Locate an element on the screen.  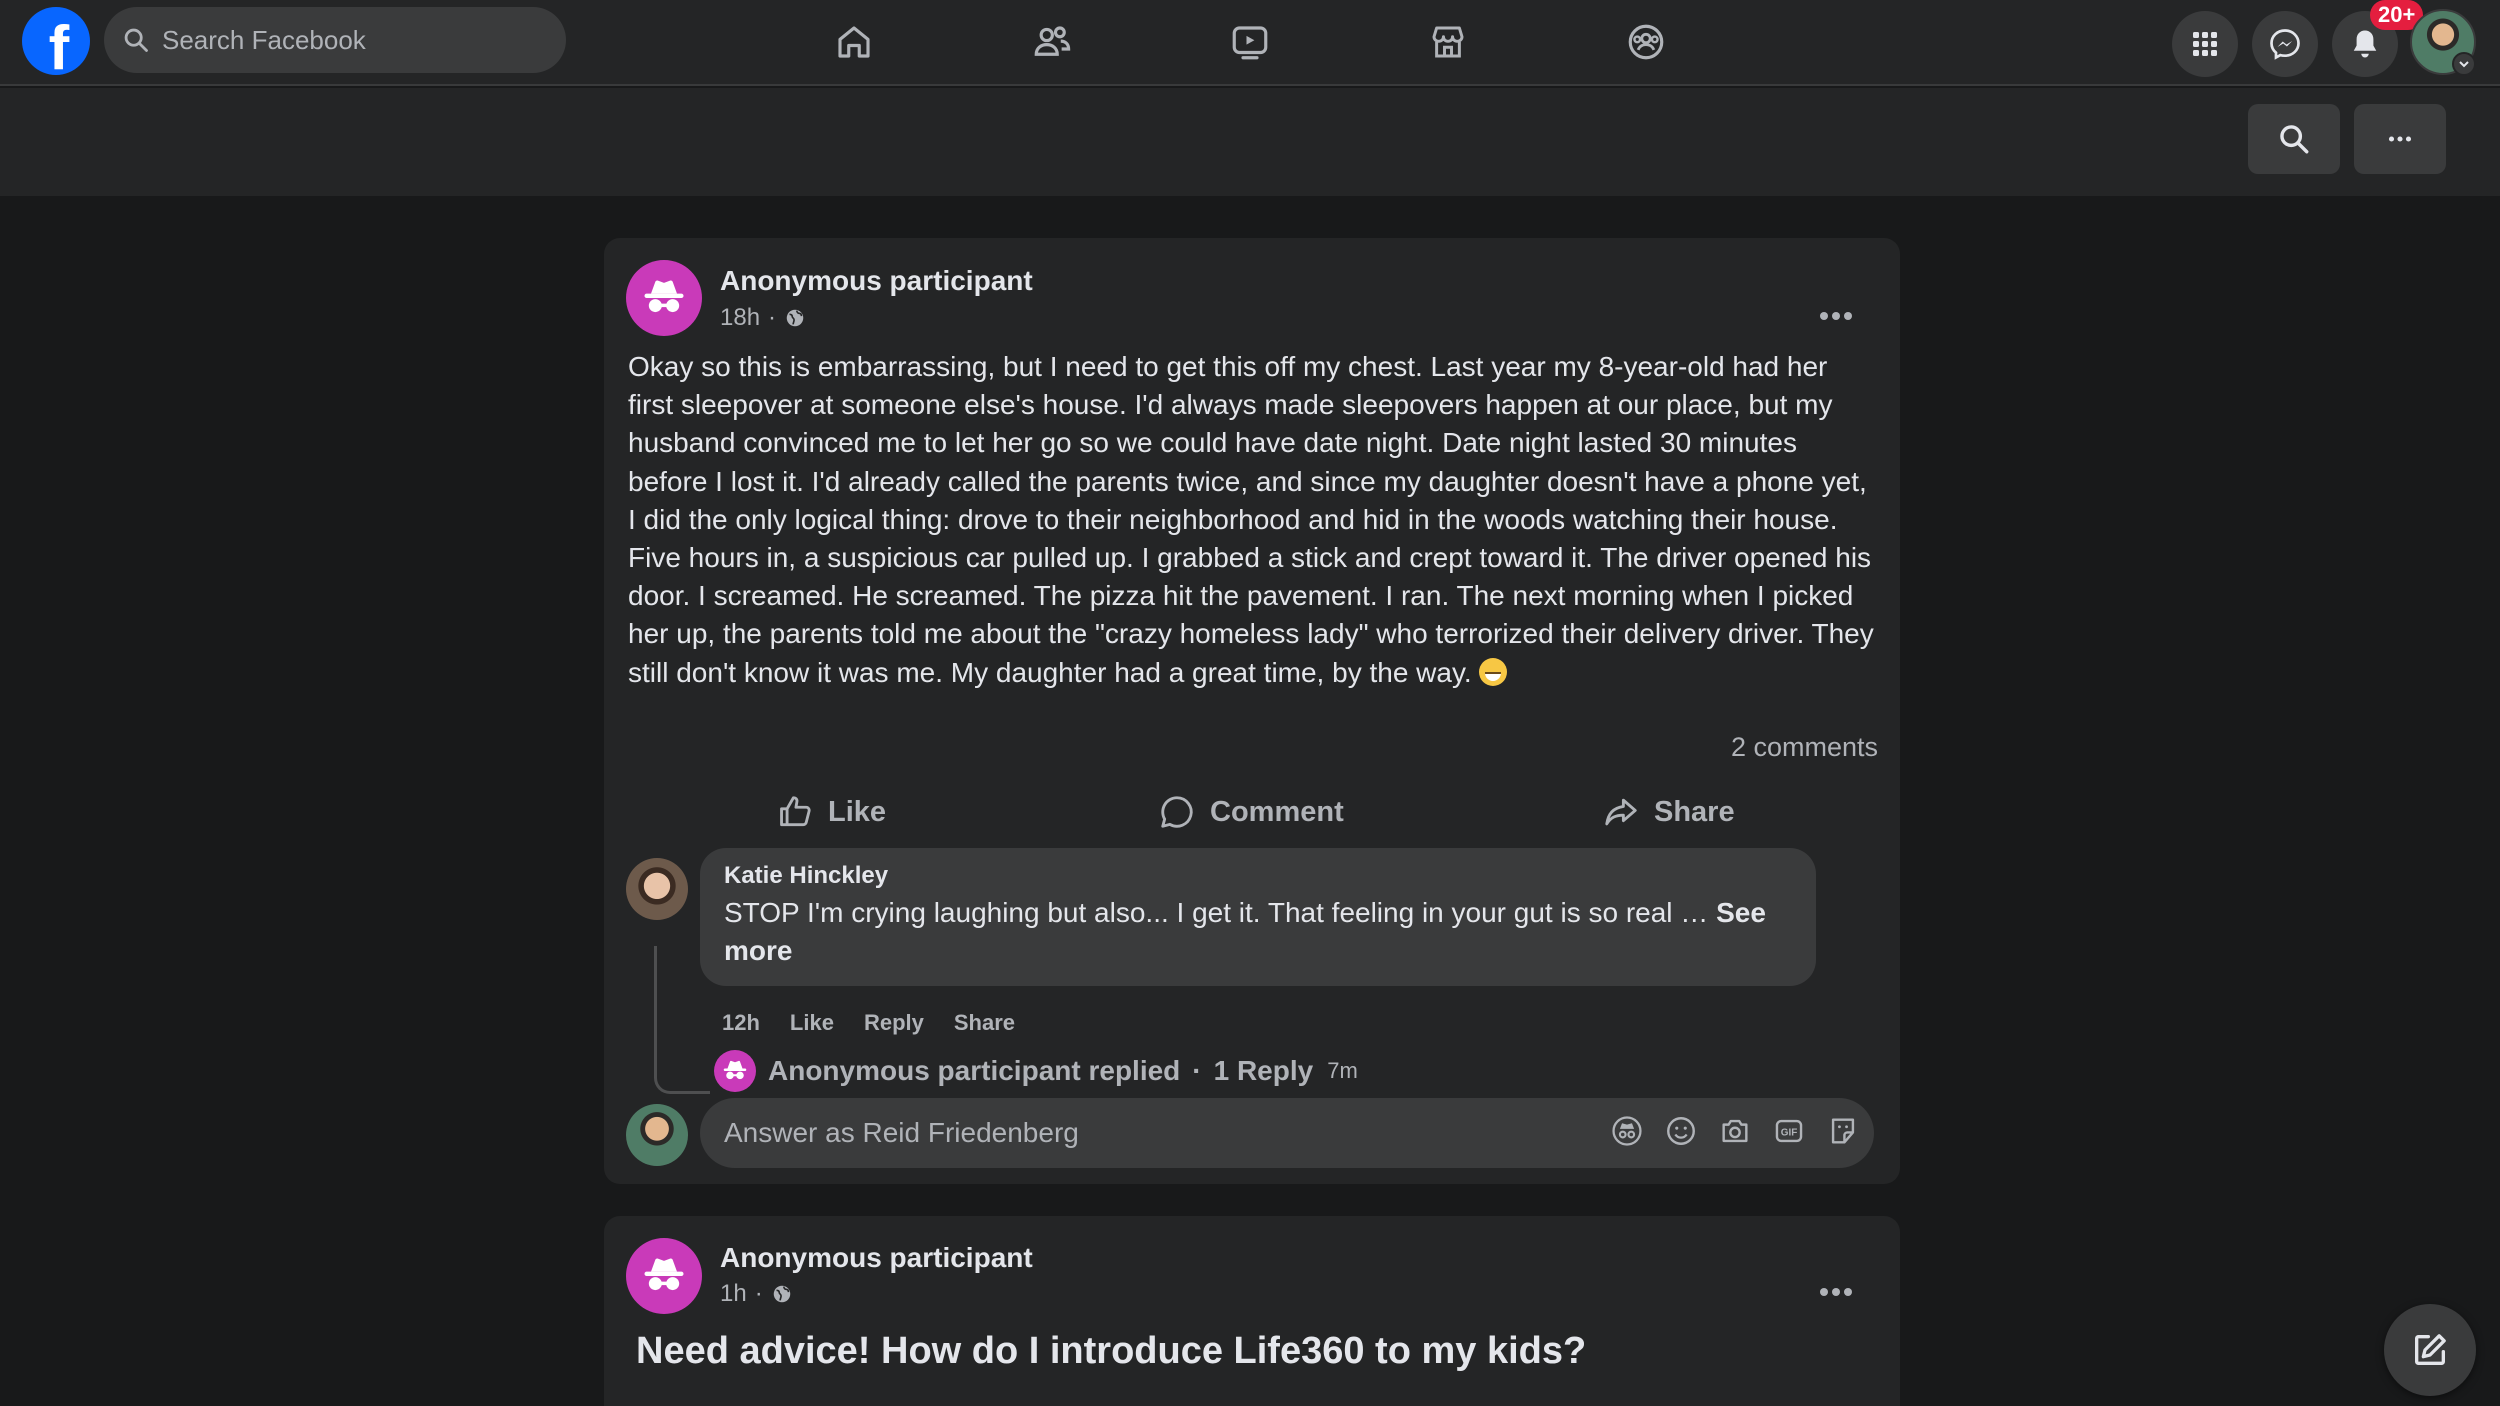
smiley-icon is located at coordinates (1681, 1131).